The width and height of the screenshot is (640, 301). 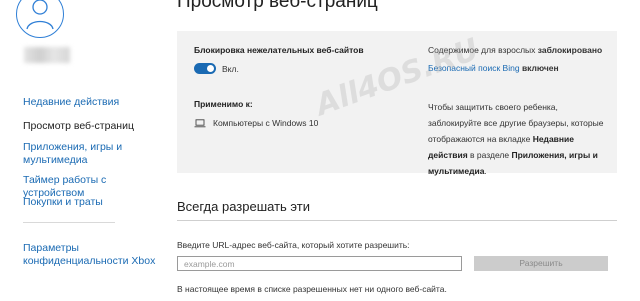 I want to click on always-allow-title: Всегда разрешать эти, so click(x=243, y=206).